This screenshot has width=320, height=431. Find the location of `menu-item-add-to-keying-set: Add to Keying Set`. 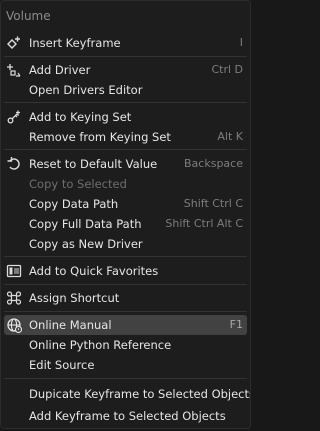

menu-item-add-to-keying-set: Add to Keying Set is located at coordinates (125, 117).